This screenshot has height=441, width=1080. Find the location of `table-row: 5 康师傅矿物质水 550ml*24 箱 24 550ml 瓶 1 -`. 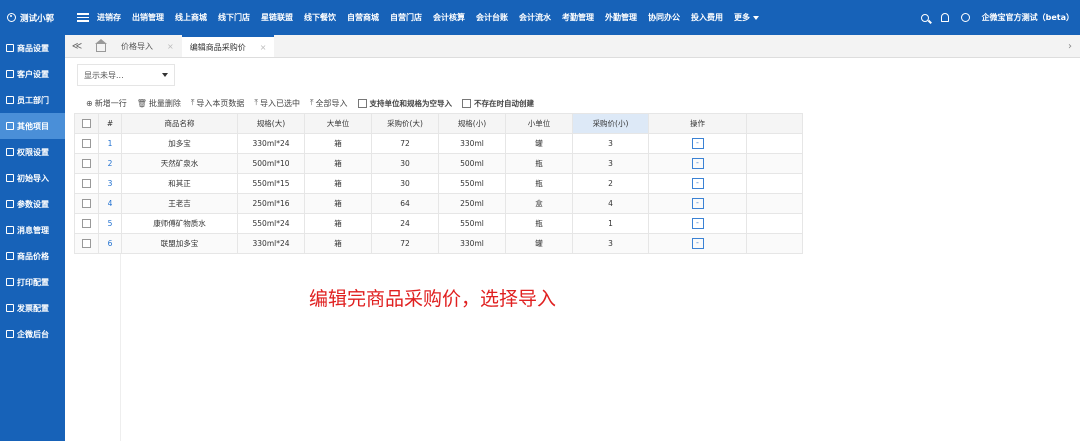

table-row: 5 康师傅矿物质水 550ml*24 箱 24 550ml 瓶 1 - is located at coordinates (438, 223).